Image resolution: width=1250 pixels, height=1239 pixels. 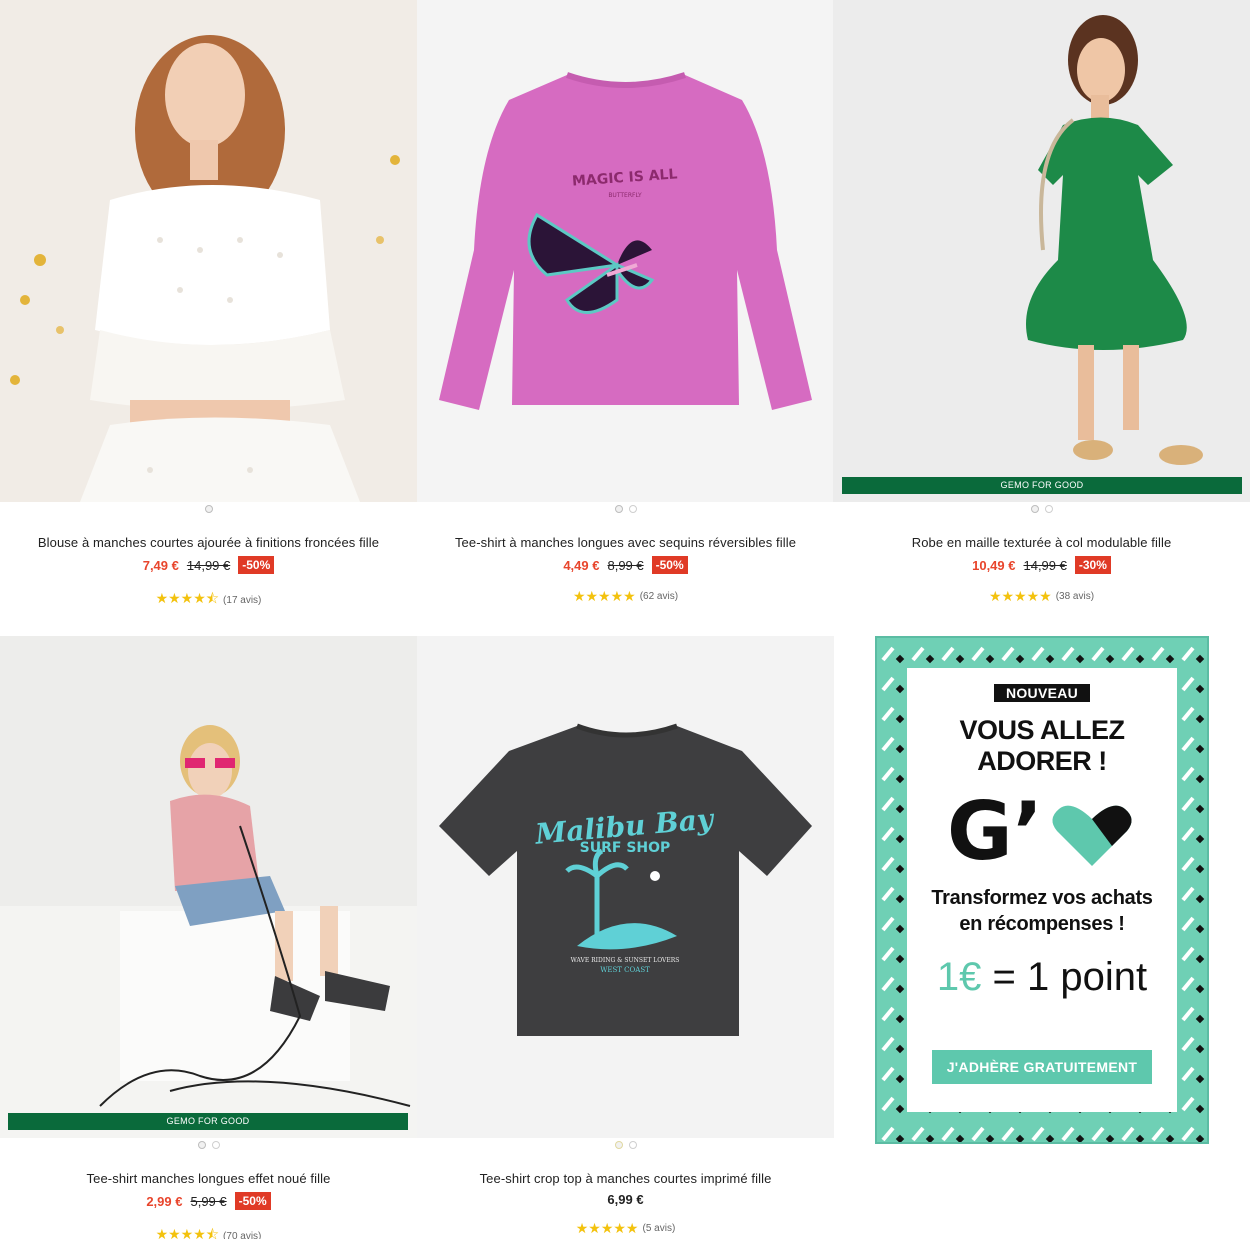 I want to click on points-rule: 1€ = 1 point, so click(x=1042, y=977).